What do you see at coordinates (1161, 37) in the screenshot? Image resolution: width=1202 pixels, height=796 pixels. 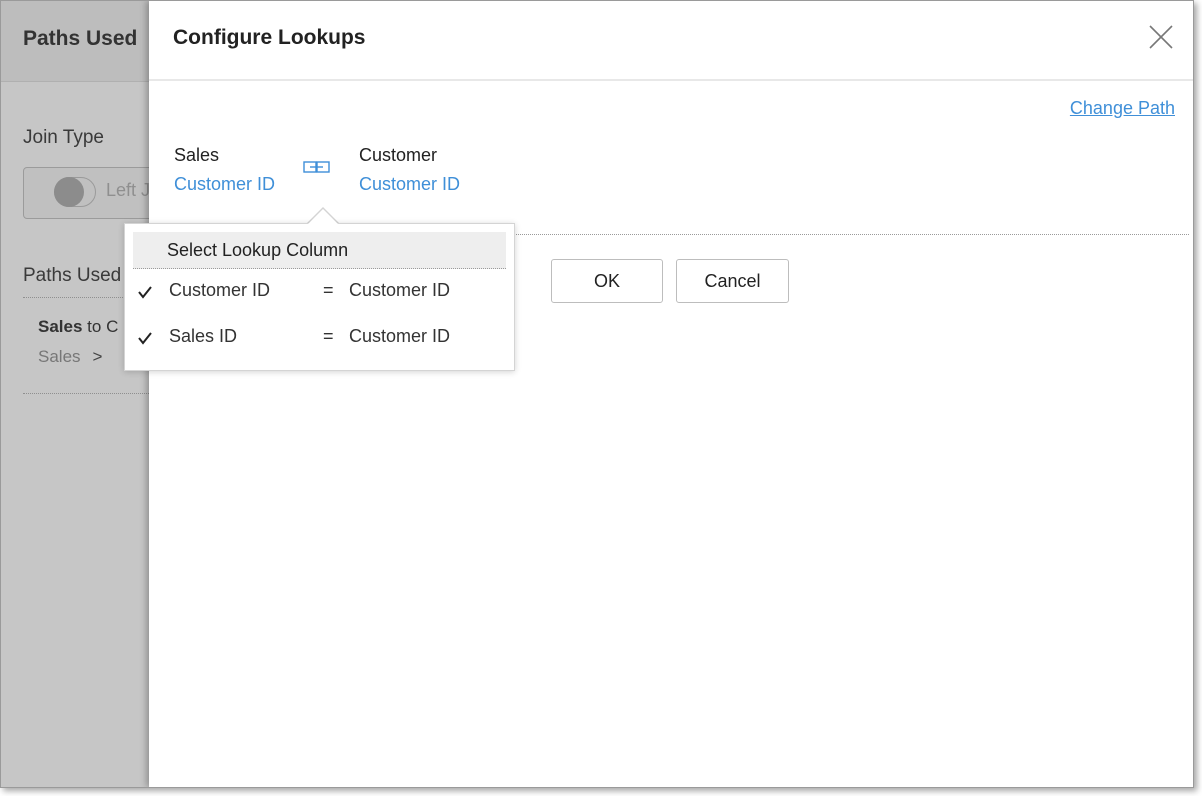 I see `close-icon` at bounding box center [1161, 37].